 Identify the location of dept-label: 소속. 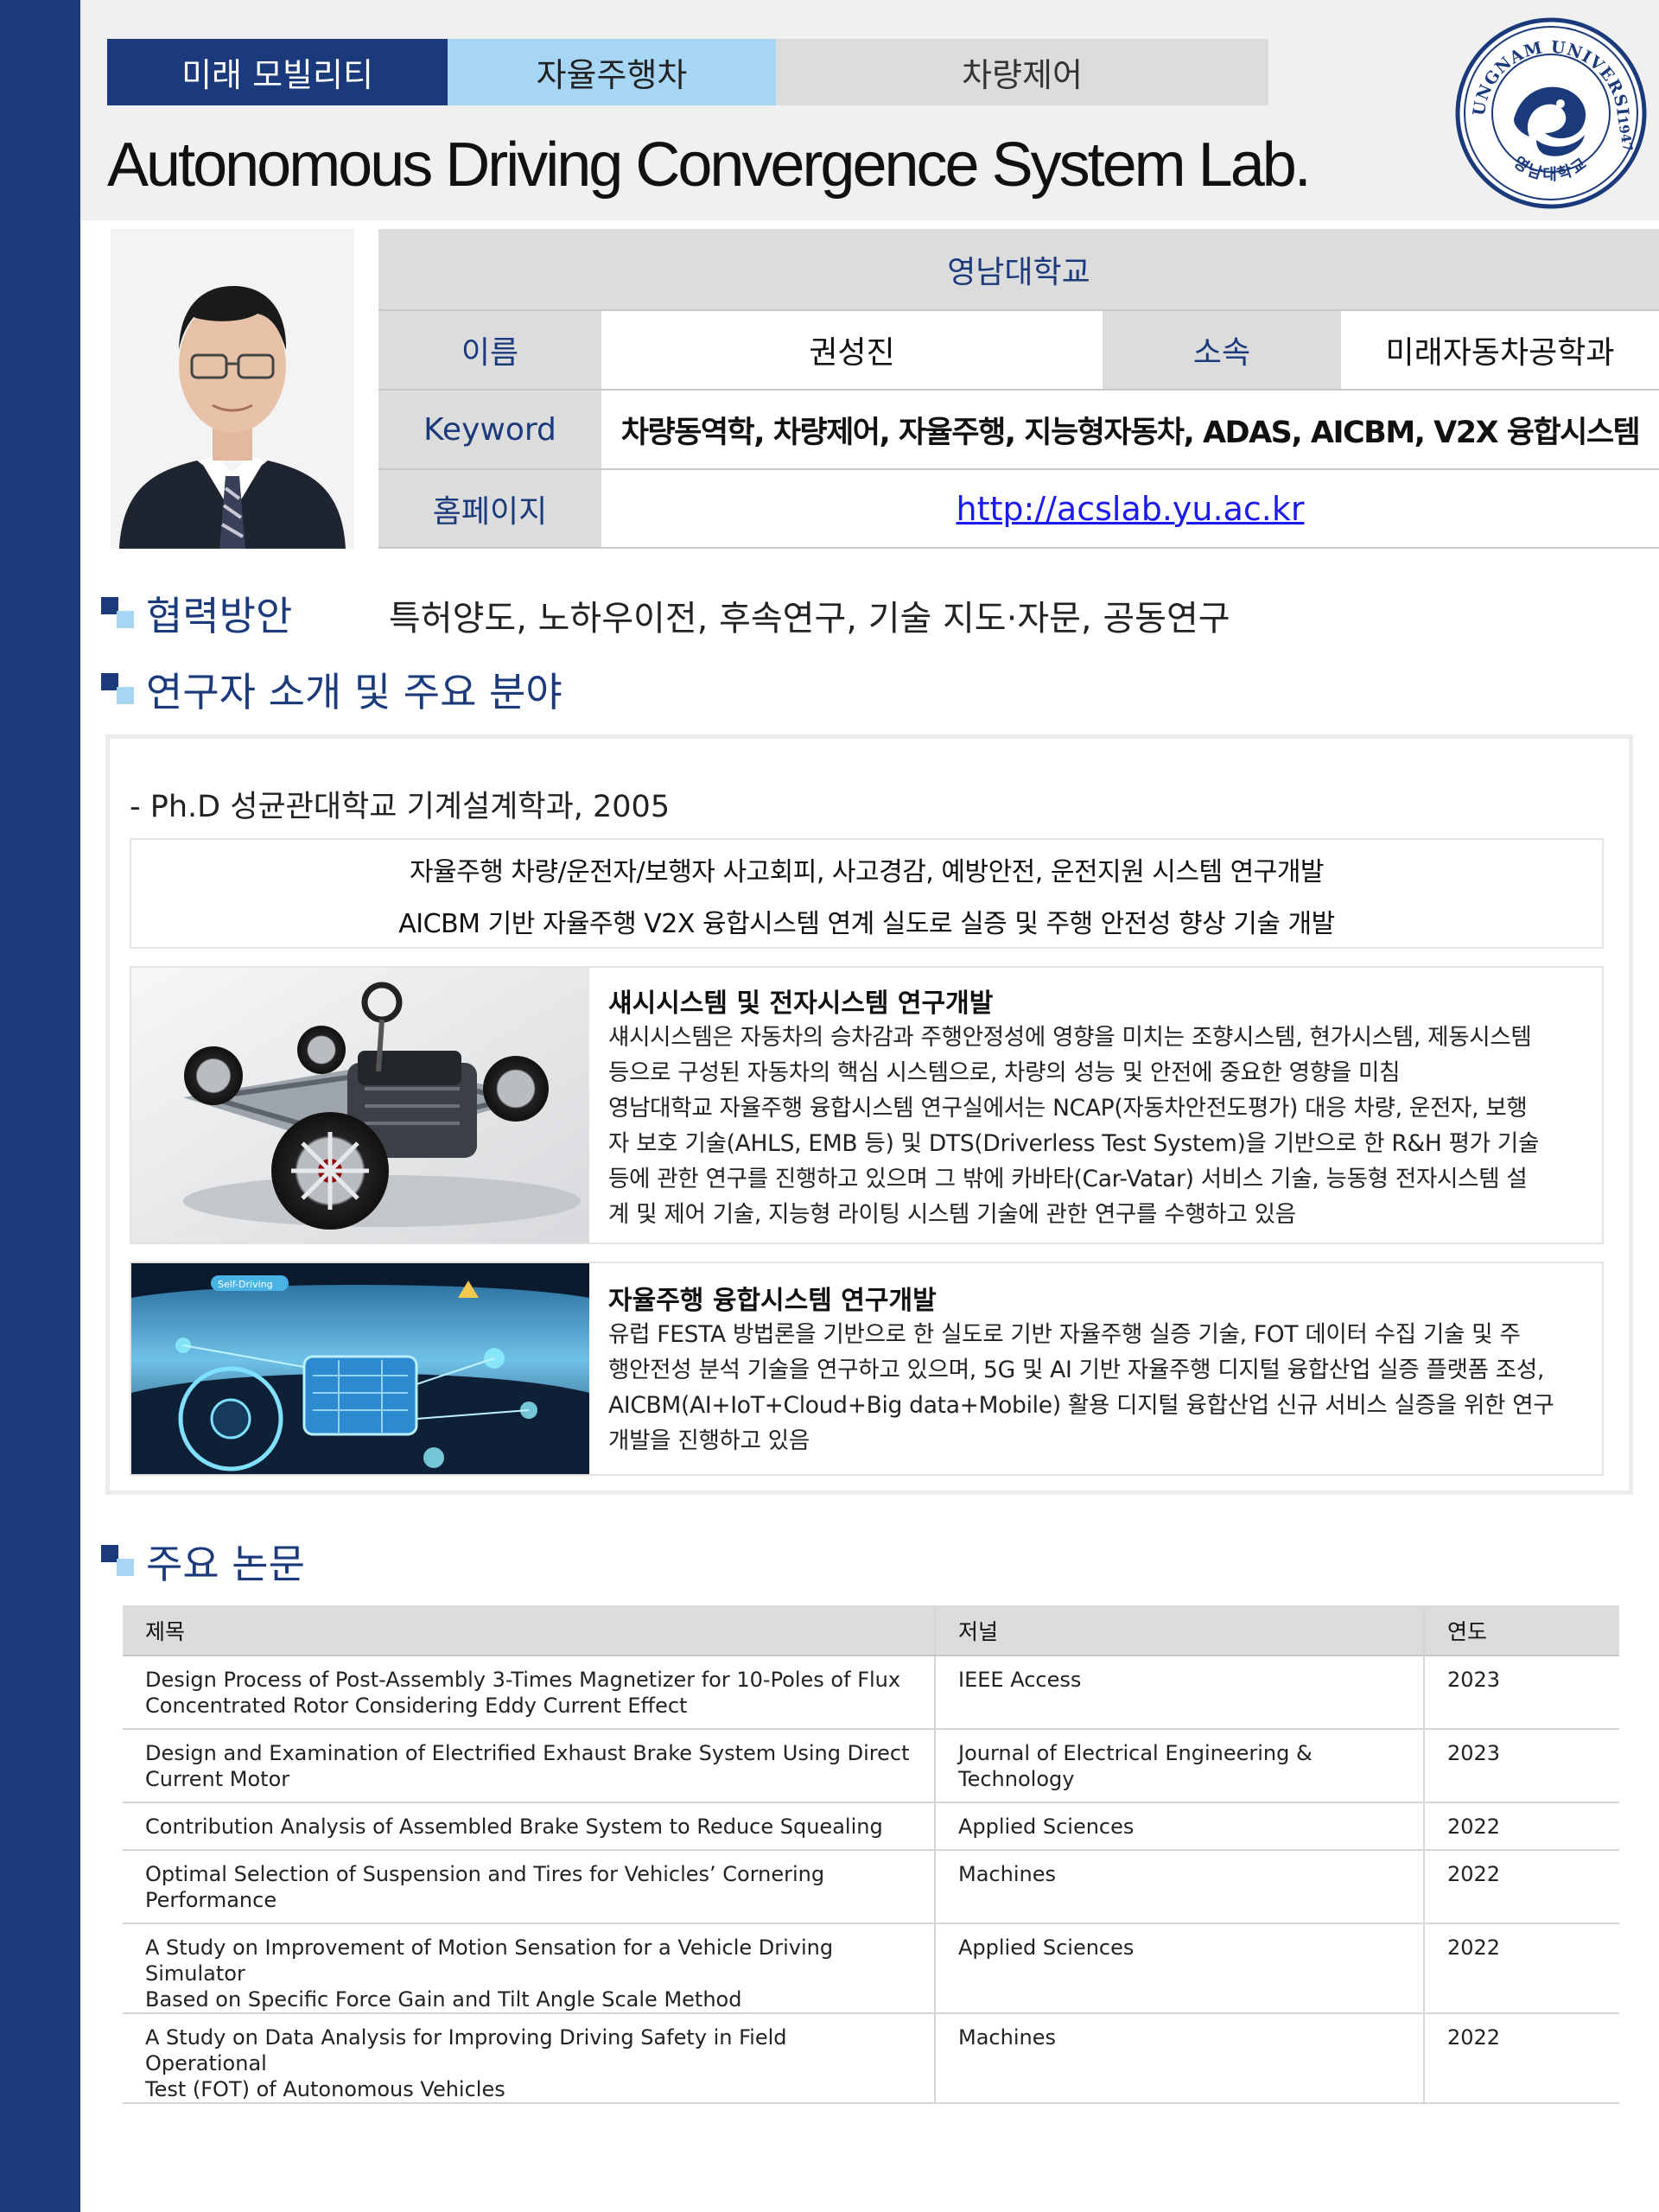
(1222, 350).